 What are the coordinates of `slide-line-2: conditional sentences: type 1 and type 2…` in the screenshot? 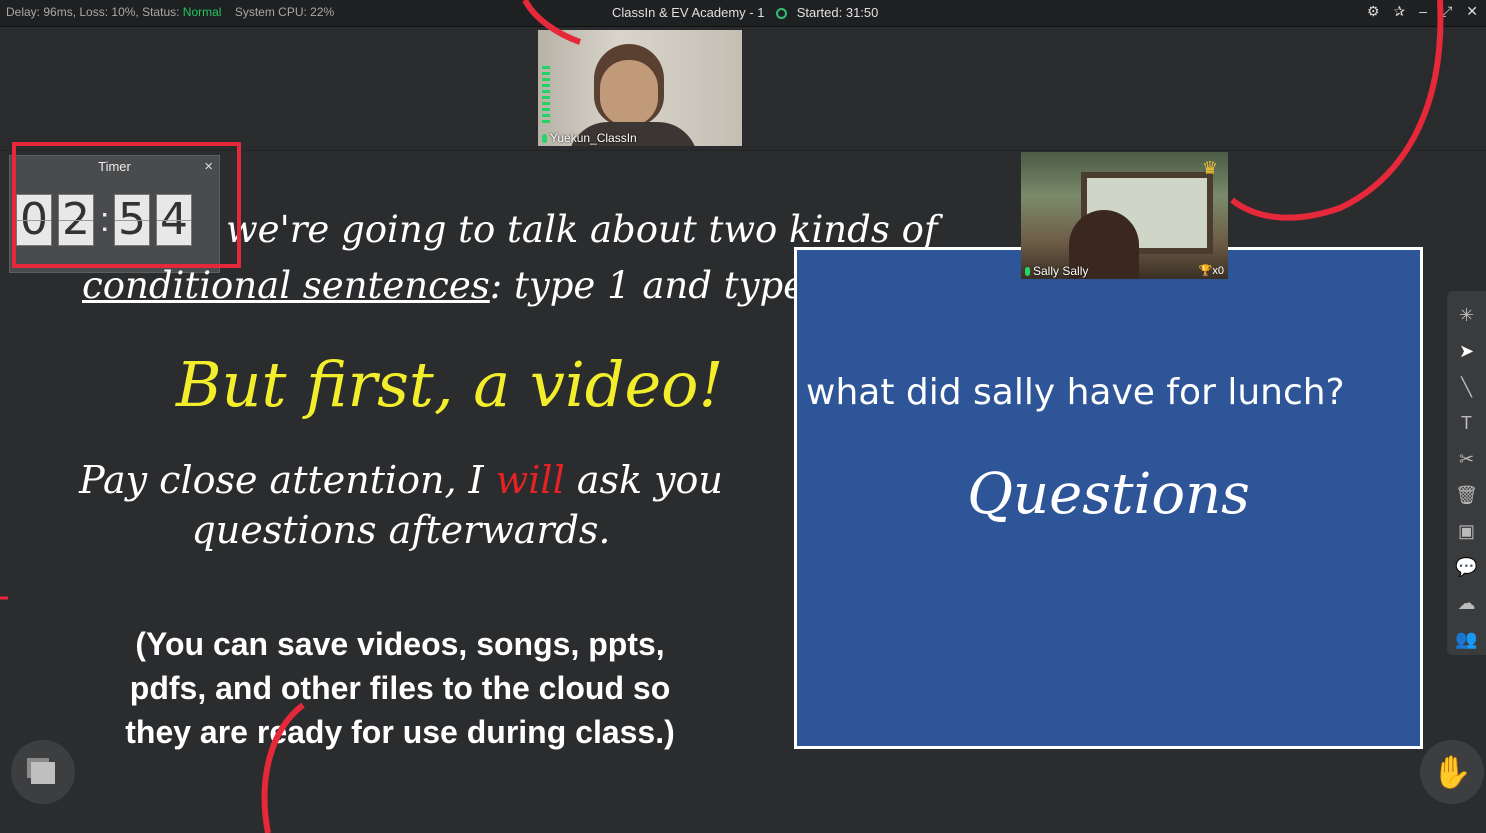 It's located at (467, 285).